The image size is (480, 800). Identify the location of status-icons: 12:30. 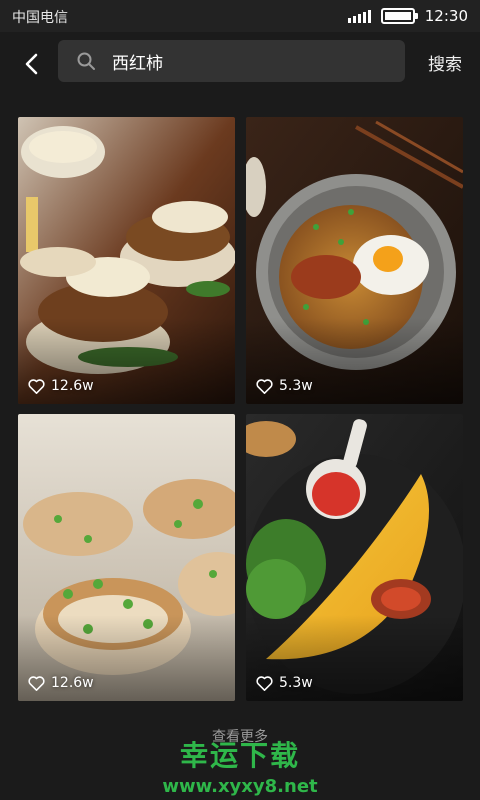
(407, 16).